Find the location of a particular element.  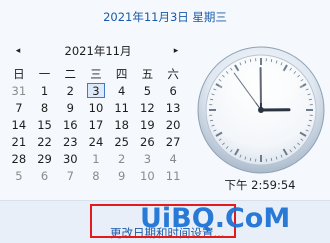

today-marker: 3 is located at coordinates (95, 90).